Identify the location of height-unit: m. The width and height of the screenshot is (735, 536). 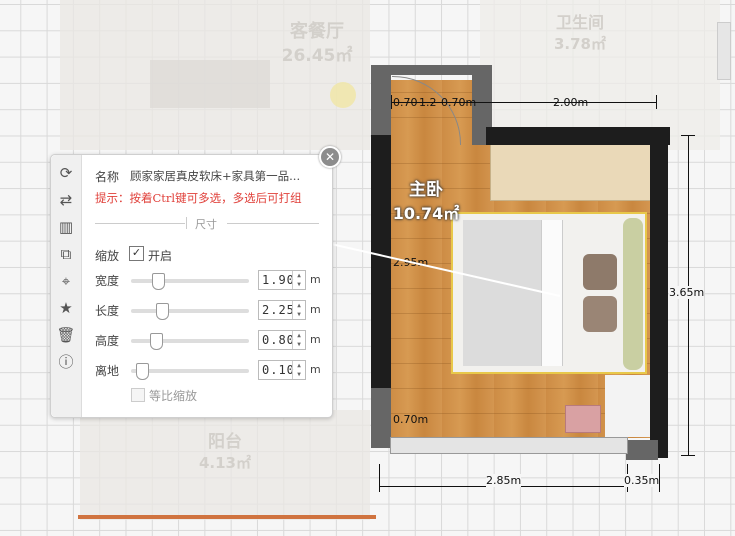
(315, 339).